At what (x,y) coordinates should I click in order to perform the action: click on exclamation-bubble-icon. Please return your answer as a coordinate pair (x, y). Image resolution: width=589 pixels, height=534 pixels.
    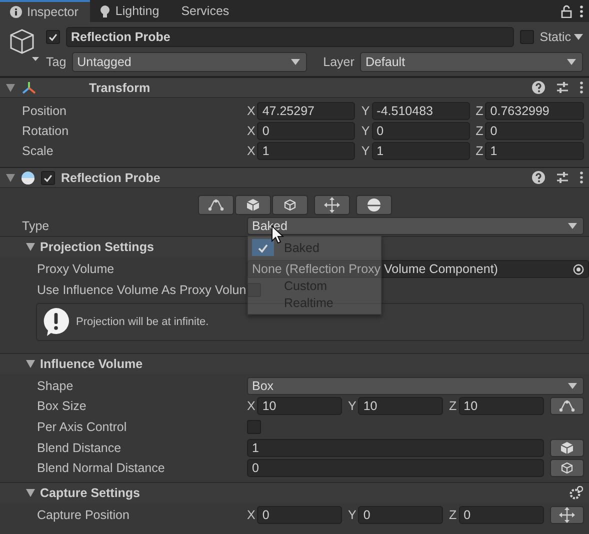
    Looking at the image, I should click on (56, 322).